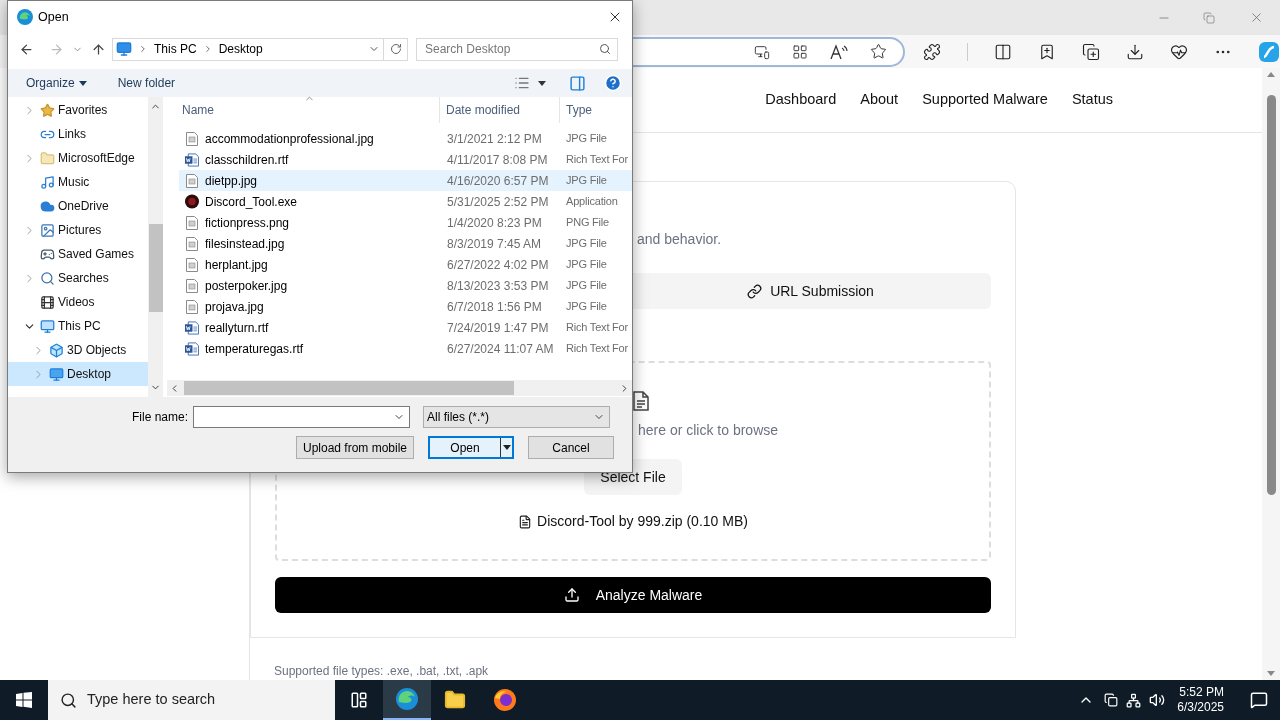 This screenshot has height=720, width=1280. I want to click on file-name: posterpoker.jpg, so click(246, 286).